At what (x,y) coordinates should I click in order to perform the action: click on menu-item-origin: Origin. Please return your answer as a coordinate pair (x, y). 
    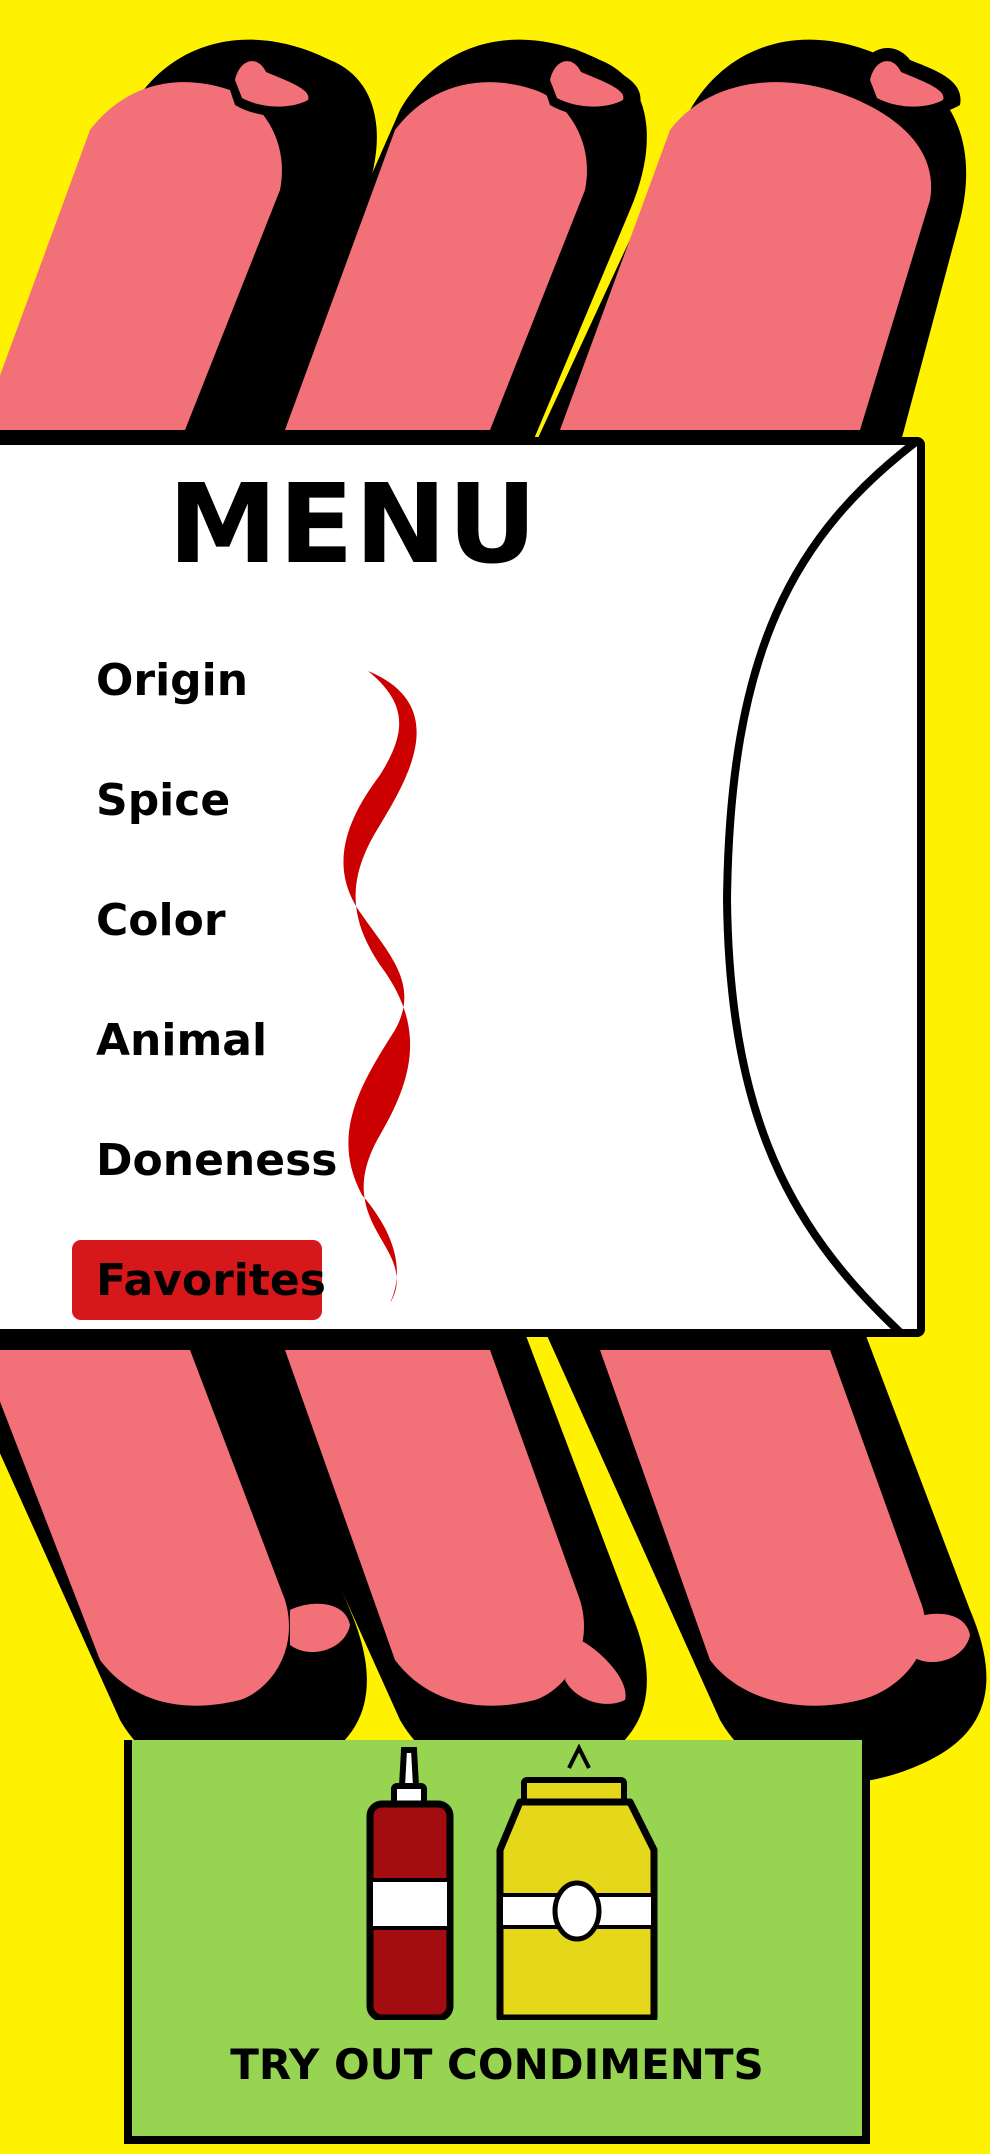
    Looking at the image, I should click on (172, 680).